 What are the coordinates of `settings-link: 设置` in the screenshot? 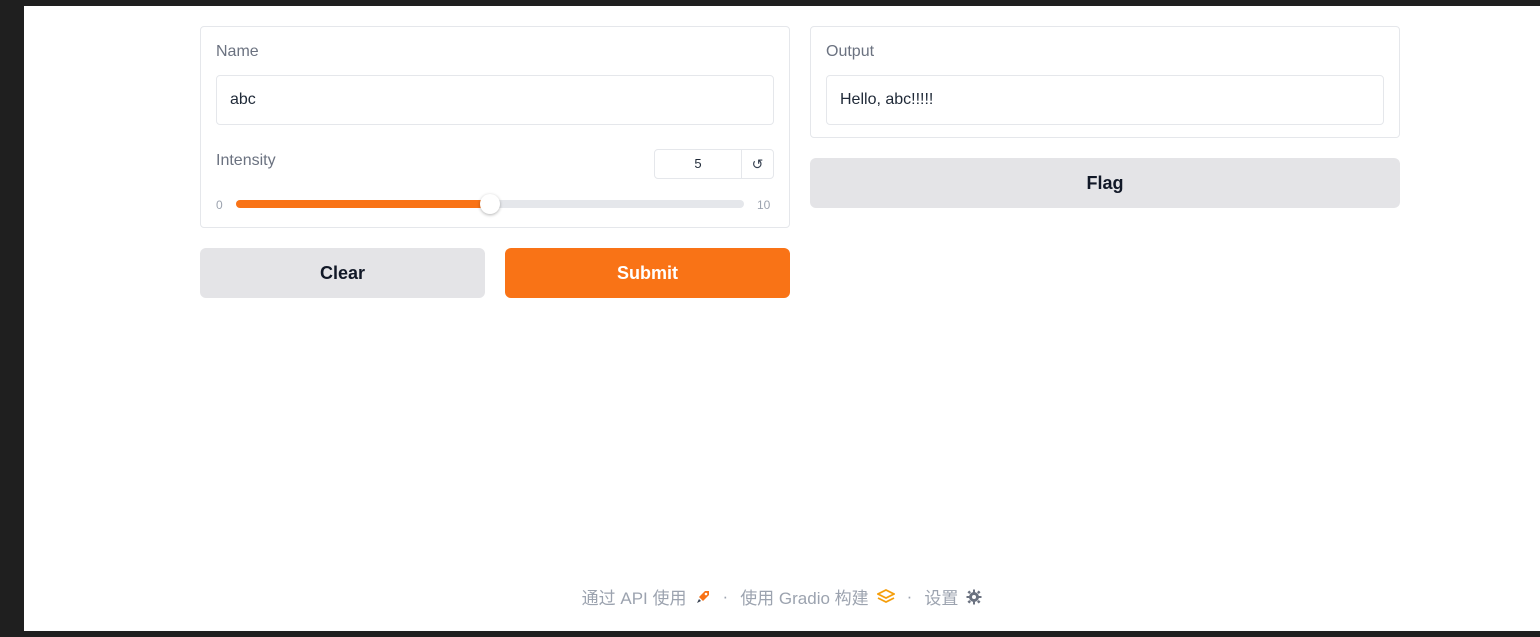 It's located at (953, 596).